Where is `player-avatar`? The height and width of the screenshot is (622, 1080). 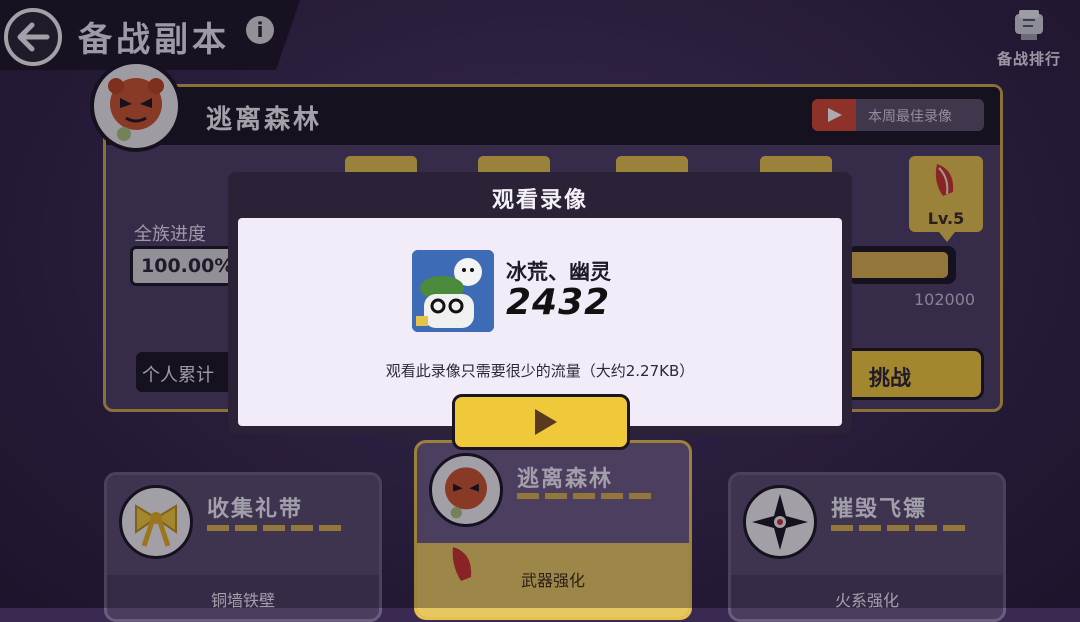 player-avatar is located at coordinates (453, 291).